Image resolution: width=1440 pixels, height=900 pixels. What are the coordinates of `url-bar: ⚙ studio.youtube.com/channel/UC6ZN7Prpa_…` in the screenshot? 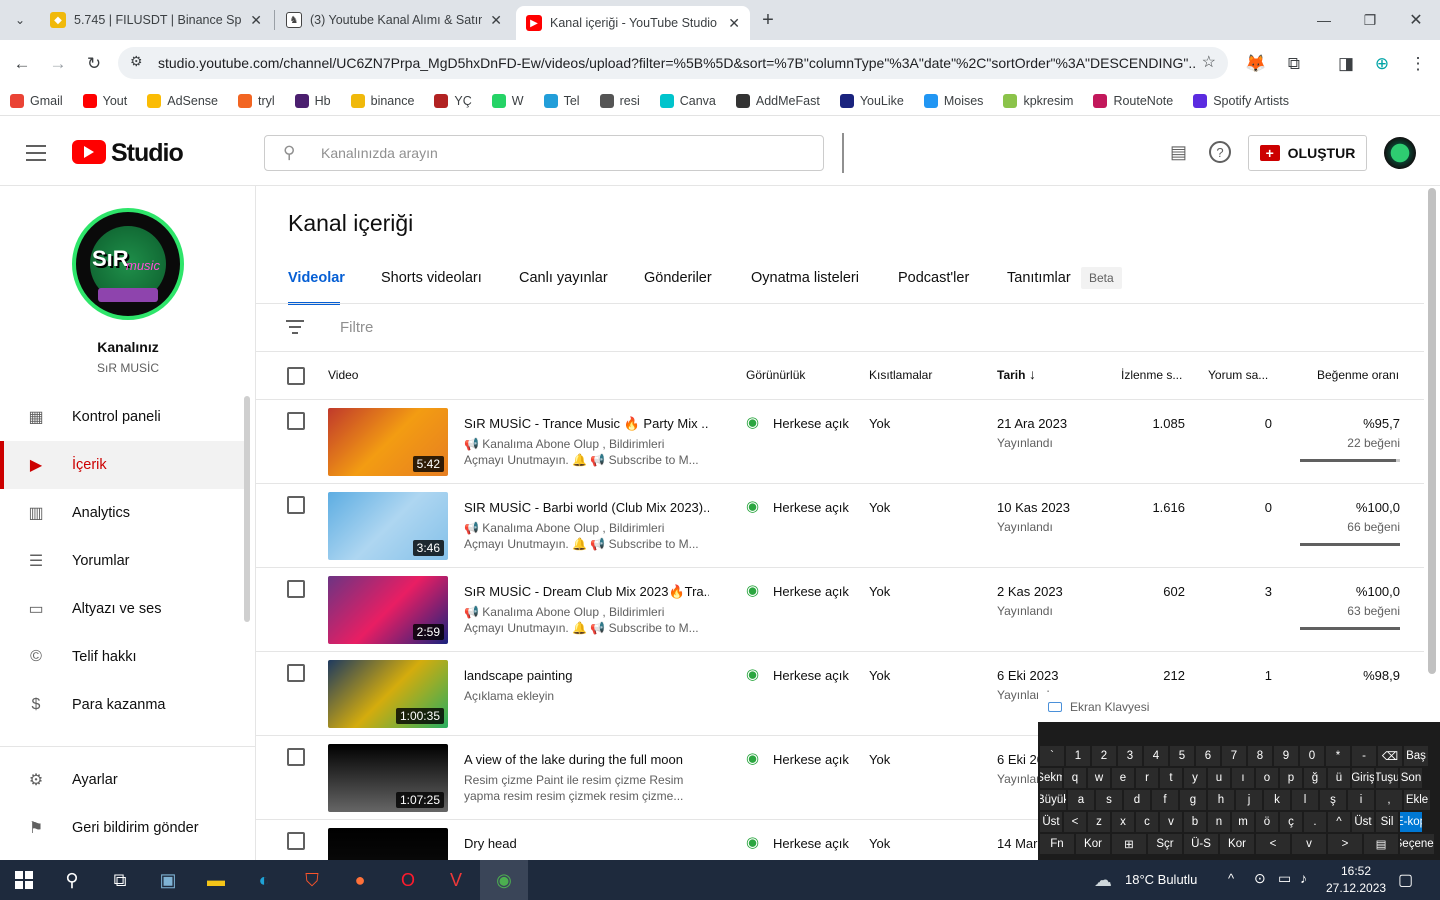 It's located at (673, 63).